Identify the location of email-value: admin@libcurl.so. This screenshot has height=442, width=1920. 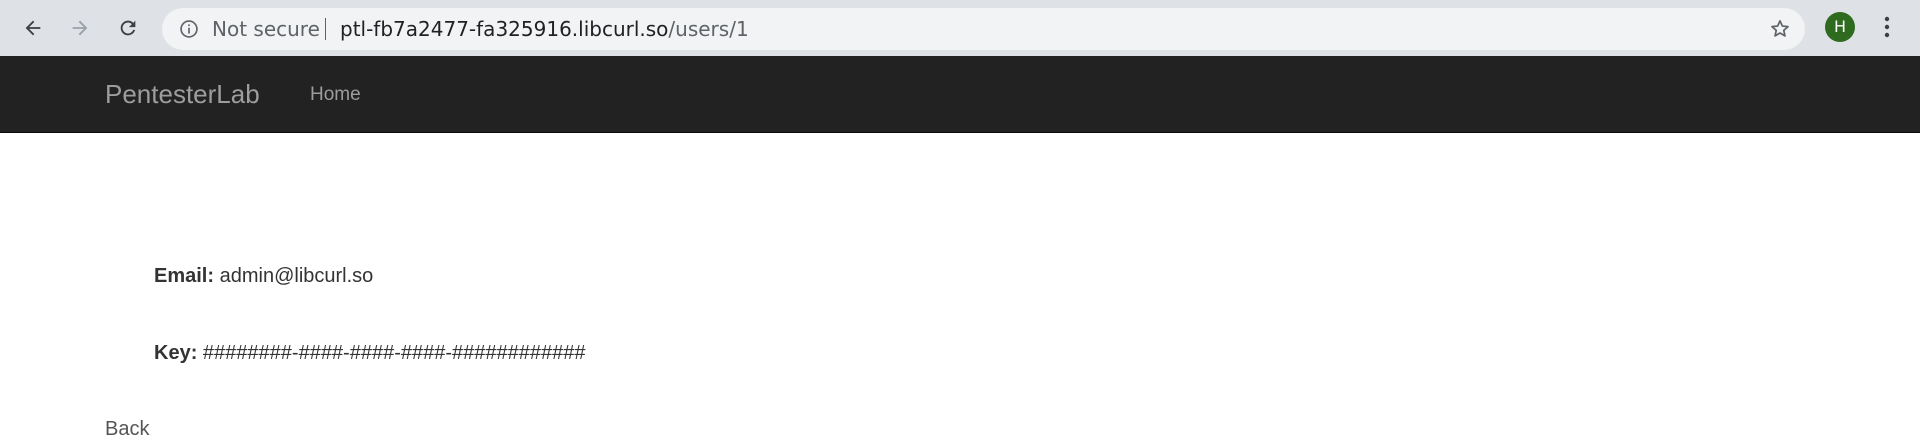
(296, 276).